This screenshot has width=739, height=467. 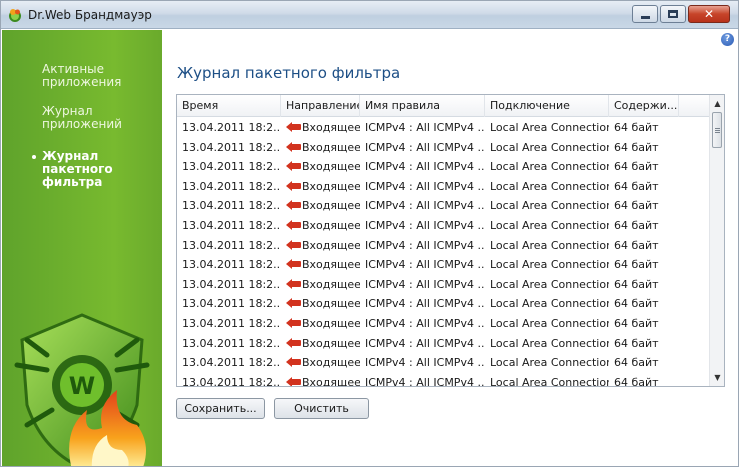 I want to click on svg-text: W, so click(x=82, y=386).